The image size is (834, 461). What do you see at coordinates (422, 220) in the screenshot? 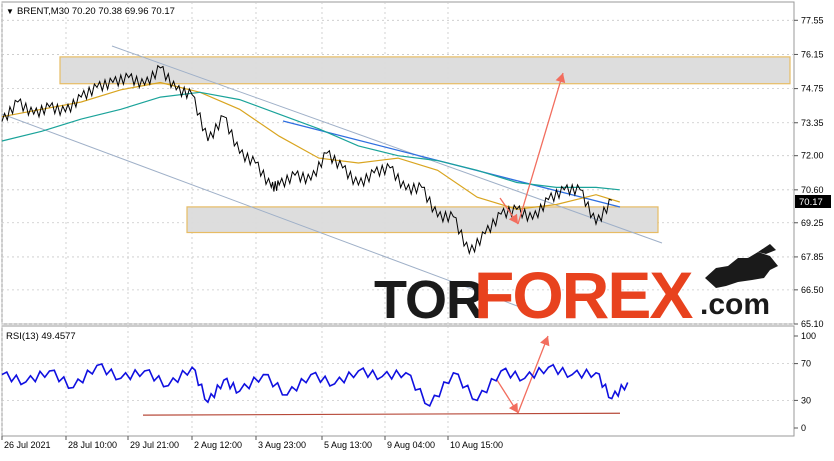
I see `zone-rect` at bounding box center [422, 220].